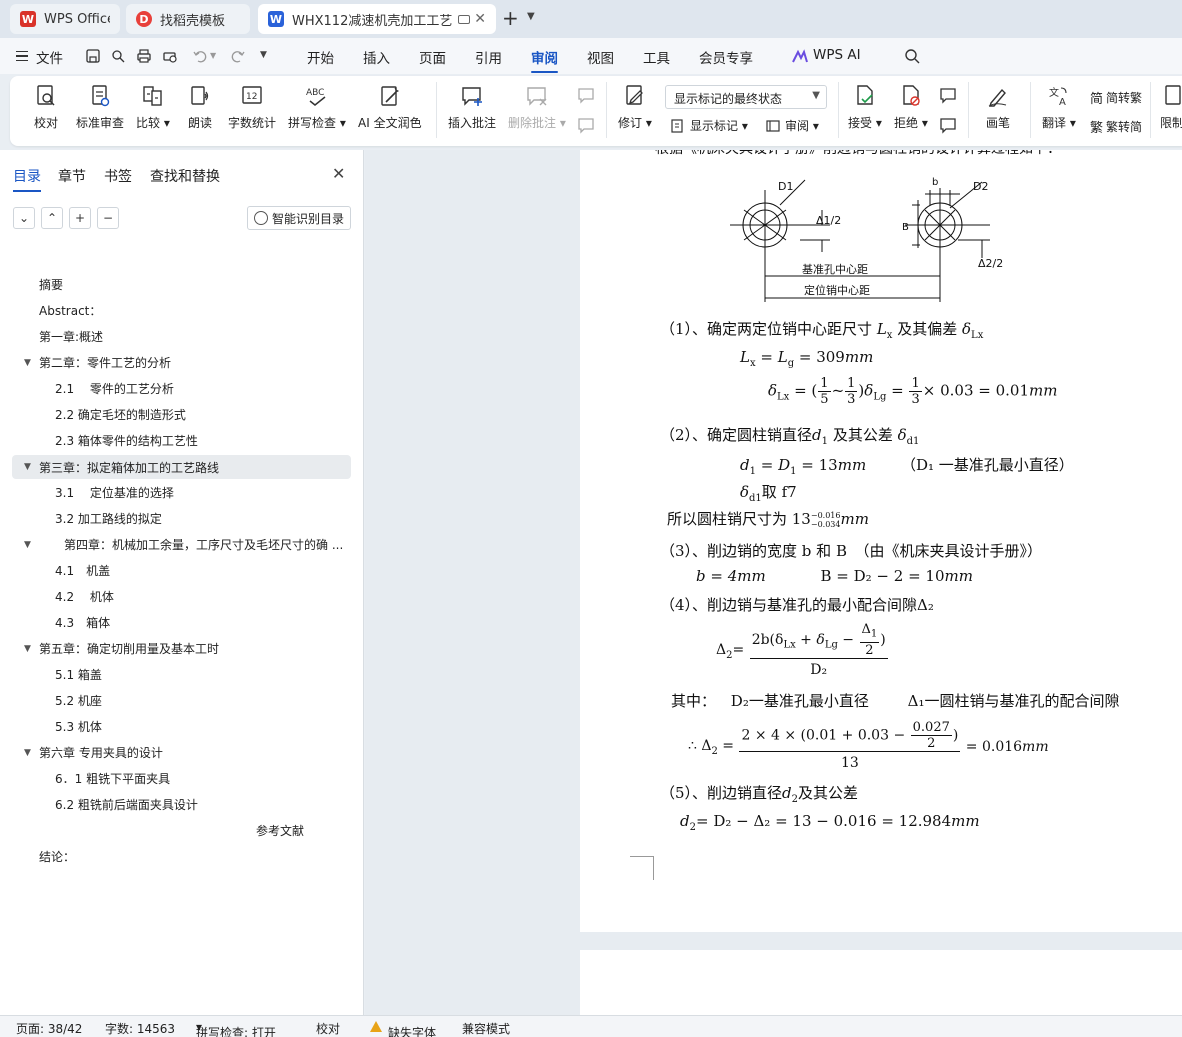 The image size is (1182, 1037). I want to click on new-tab-icon: +, so click(510, 18).